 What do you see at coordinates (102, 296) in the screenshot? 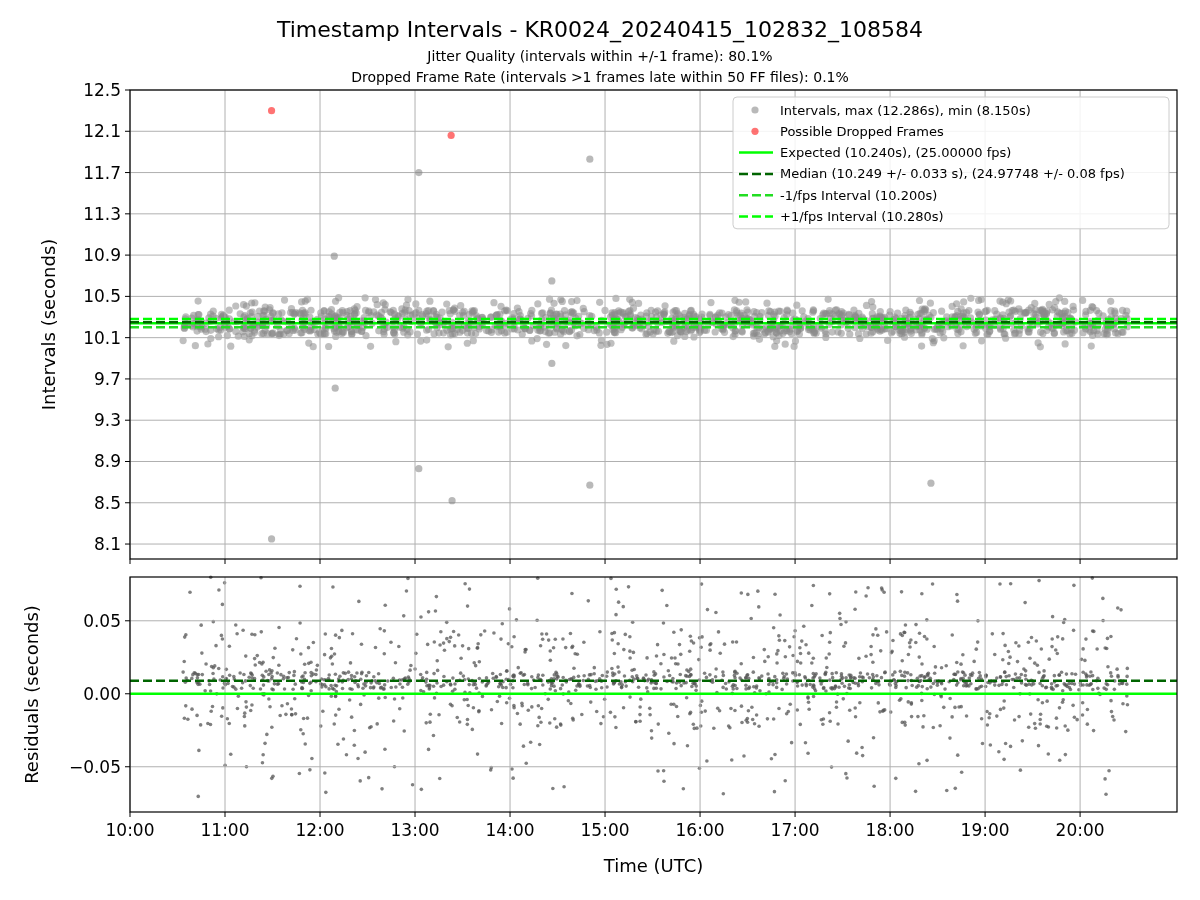
I see `tick-label: 10.5` at bounding box center [102, 296].